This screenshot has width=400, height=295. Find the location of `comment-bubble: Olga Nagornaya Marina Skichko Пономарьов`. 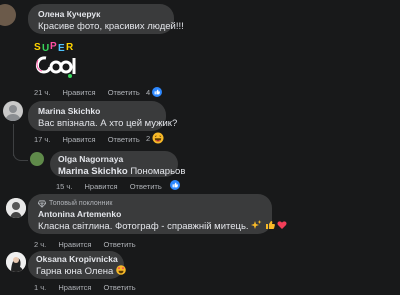

comment-bubble: Olga Nagornaya Marina Skichko Пономарьов is located at coordinates (117, 164).